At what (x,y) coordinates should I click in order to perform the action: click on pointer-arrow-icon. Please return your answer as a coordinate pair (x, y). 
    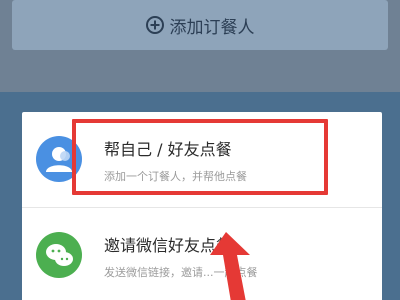
    Looking at the image, I should click on (233, 266).